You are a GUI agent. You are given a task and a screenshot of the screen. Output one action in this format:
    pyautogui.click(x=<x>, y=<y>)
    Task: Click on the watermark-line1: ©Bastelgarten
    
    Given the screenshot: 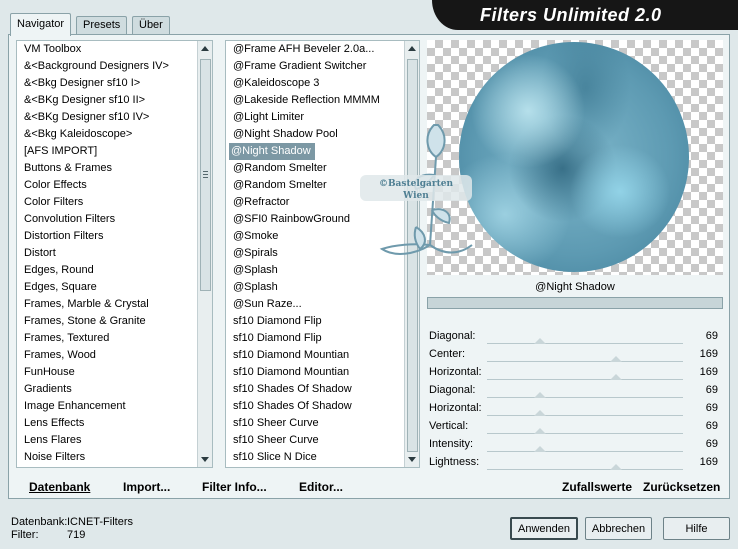 What is the action you would take?
    pyautogui.click(x=416, y=184)
    